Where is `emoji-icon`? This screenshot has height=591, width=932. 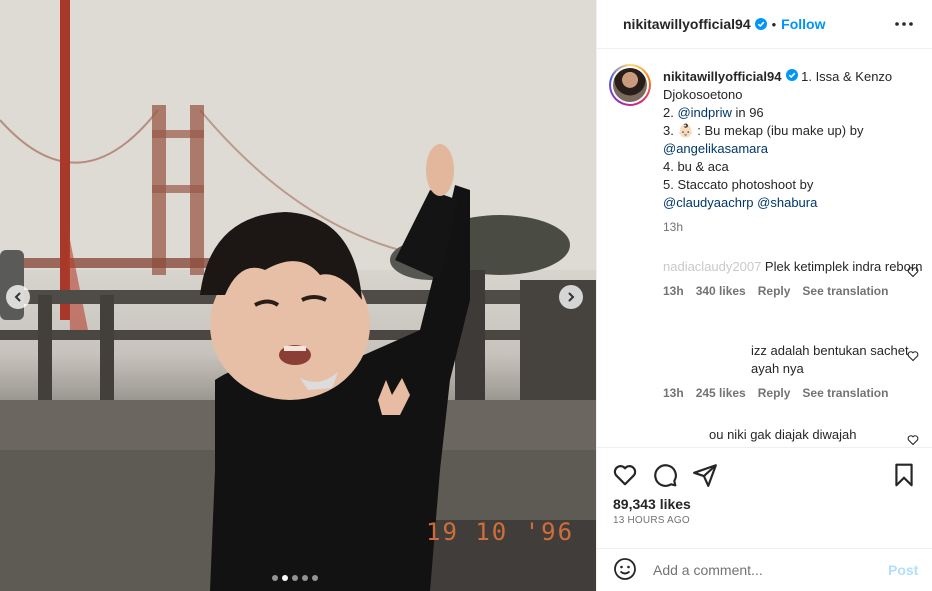
emoji-icon is located at coordinates (625, 568).